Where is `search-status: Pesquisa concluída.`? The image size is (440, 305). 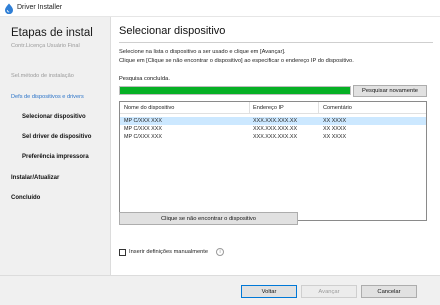 search-status: Pesquisa concluída. is located at coordinates (144, 79).